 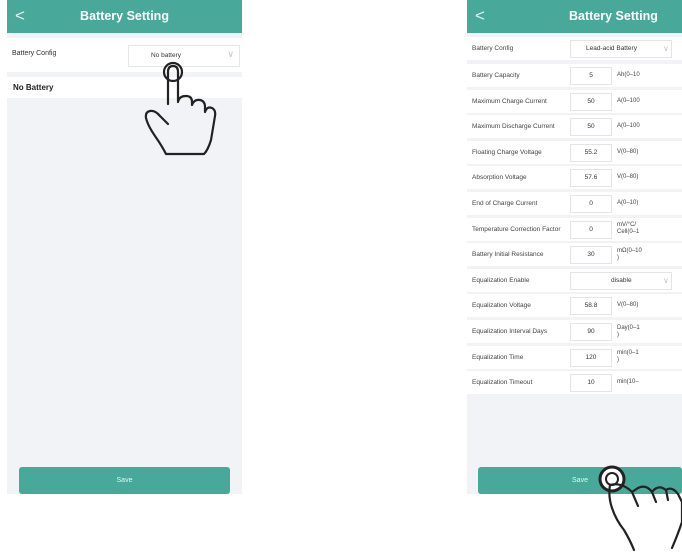 I want to click on setting-input: 55.2, so click(x=591, y=152).